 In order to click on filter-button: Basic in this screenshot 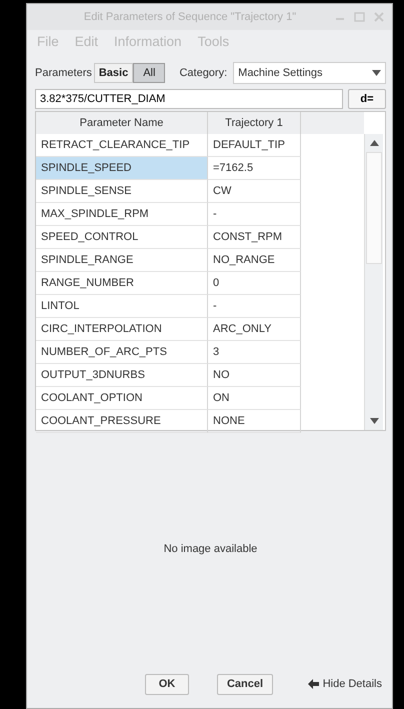, I will do `click(114, 73)`.